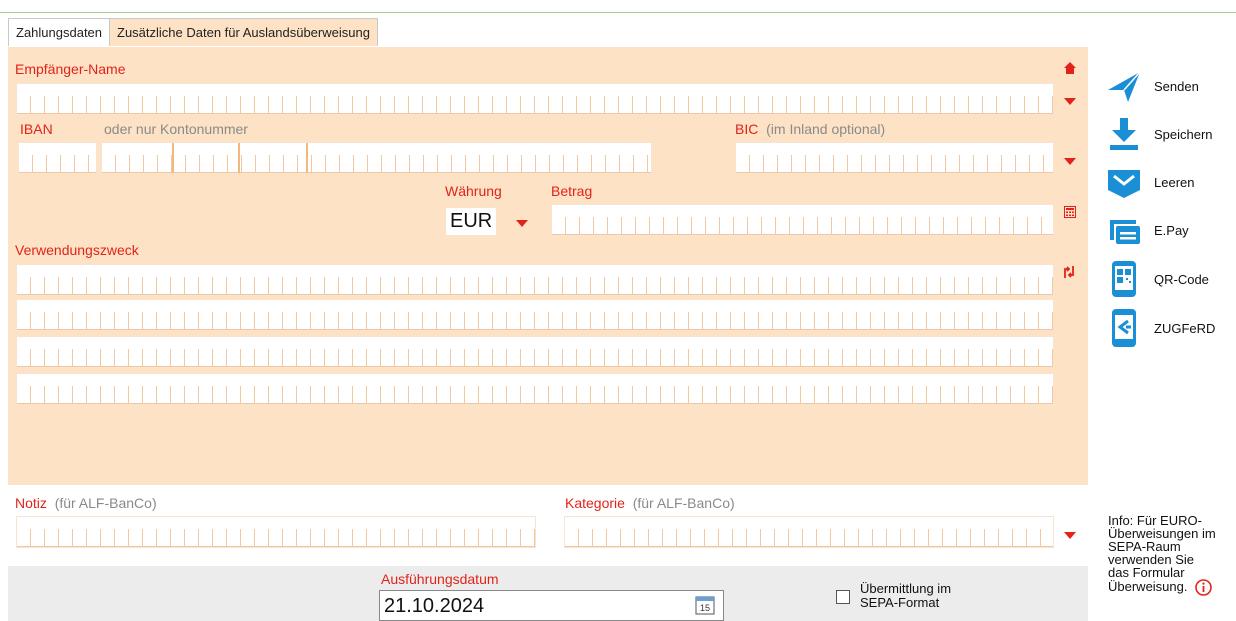  What do you see at coordinates (1152, 86) in the screenshot?
I see `send-button: Senden` at bounding box center [1152, 86].